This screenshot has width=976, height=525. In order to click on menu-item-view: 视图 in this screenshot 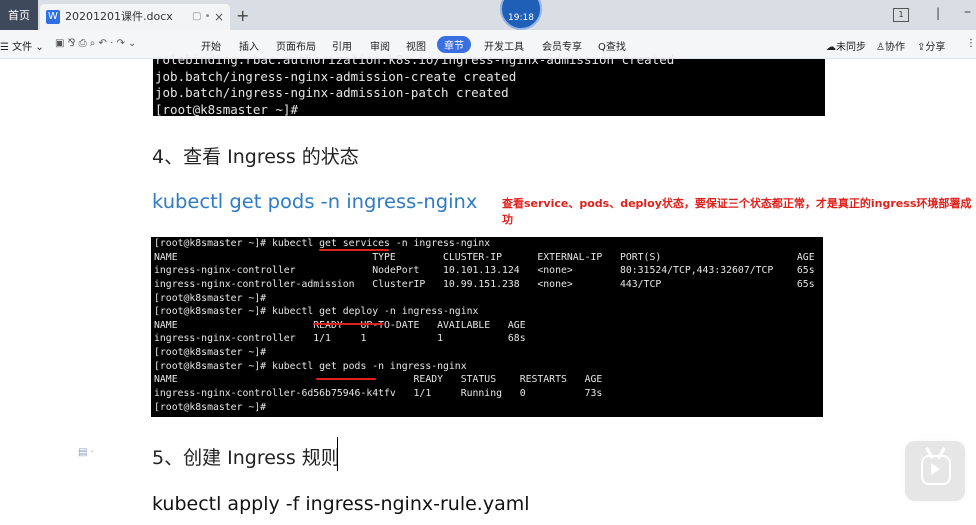, I will do `click(416, 45)`.